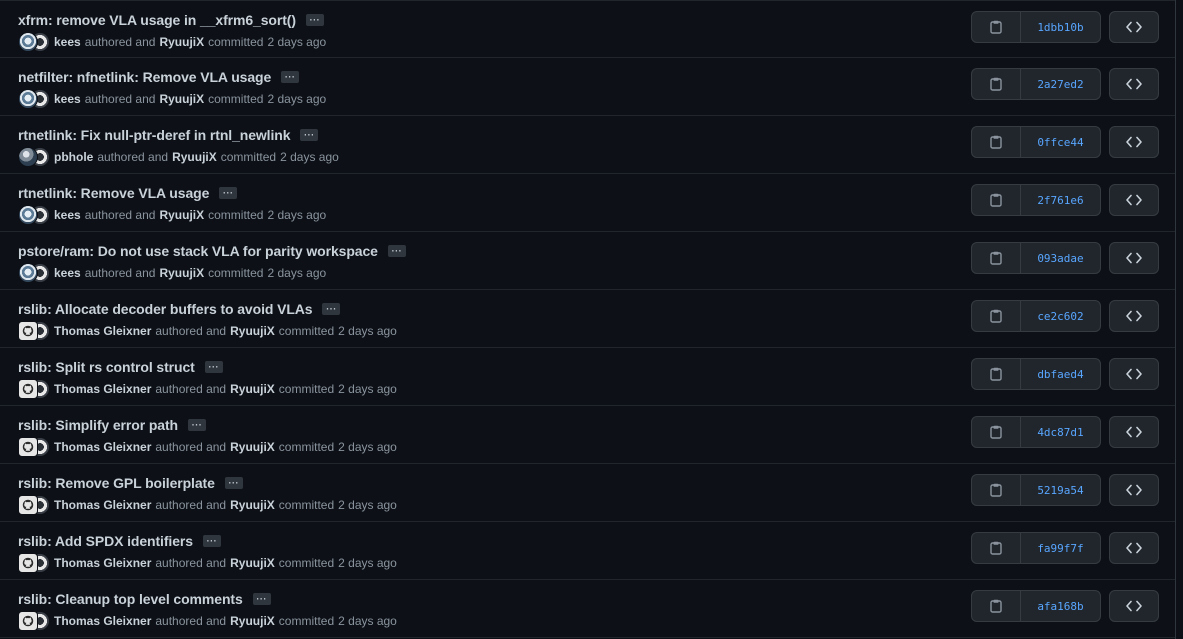 This screenshot has height=639, width=1183. What do you see at coordinates (73, 157) in the screenshot?
I see `author-link: pbhole` at bounding box center [73, 157].